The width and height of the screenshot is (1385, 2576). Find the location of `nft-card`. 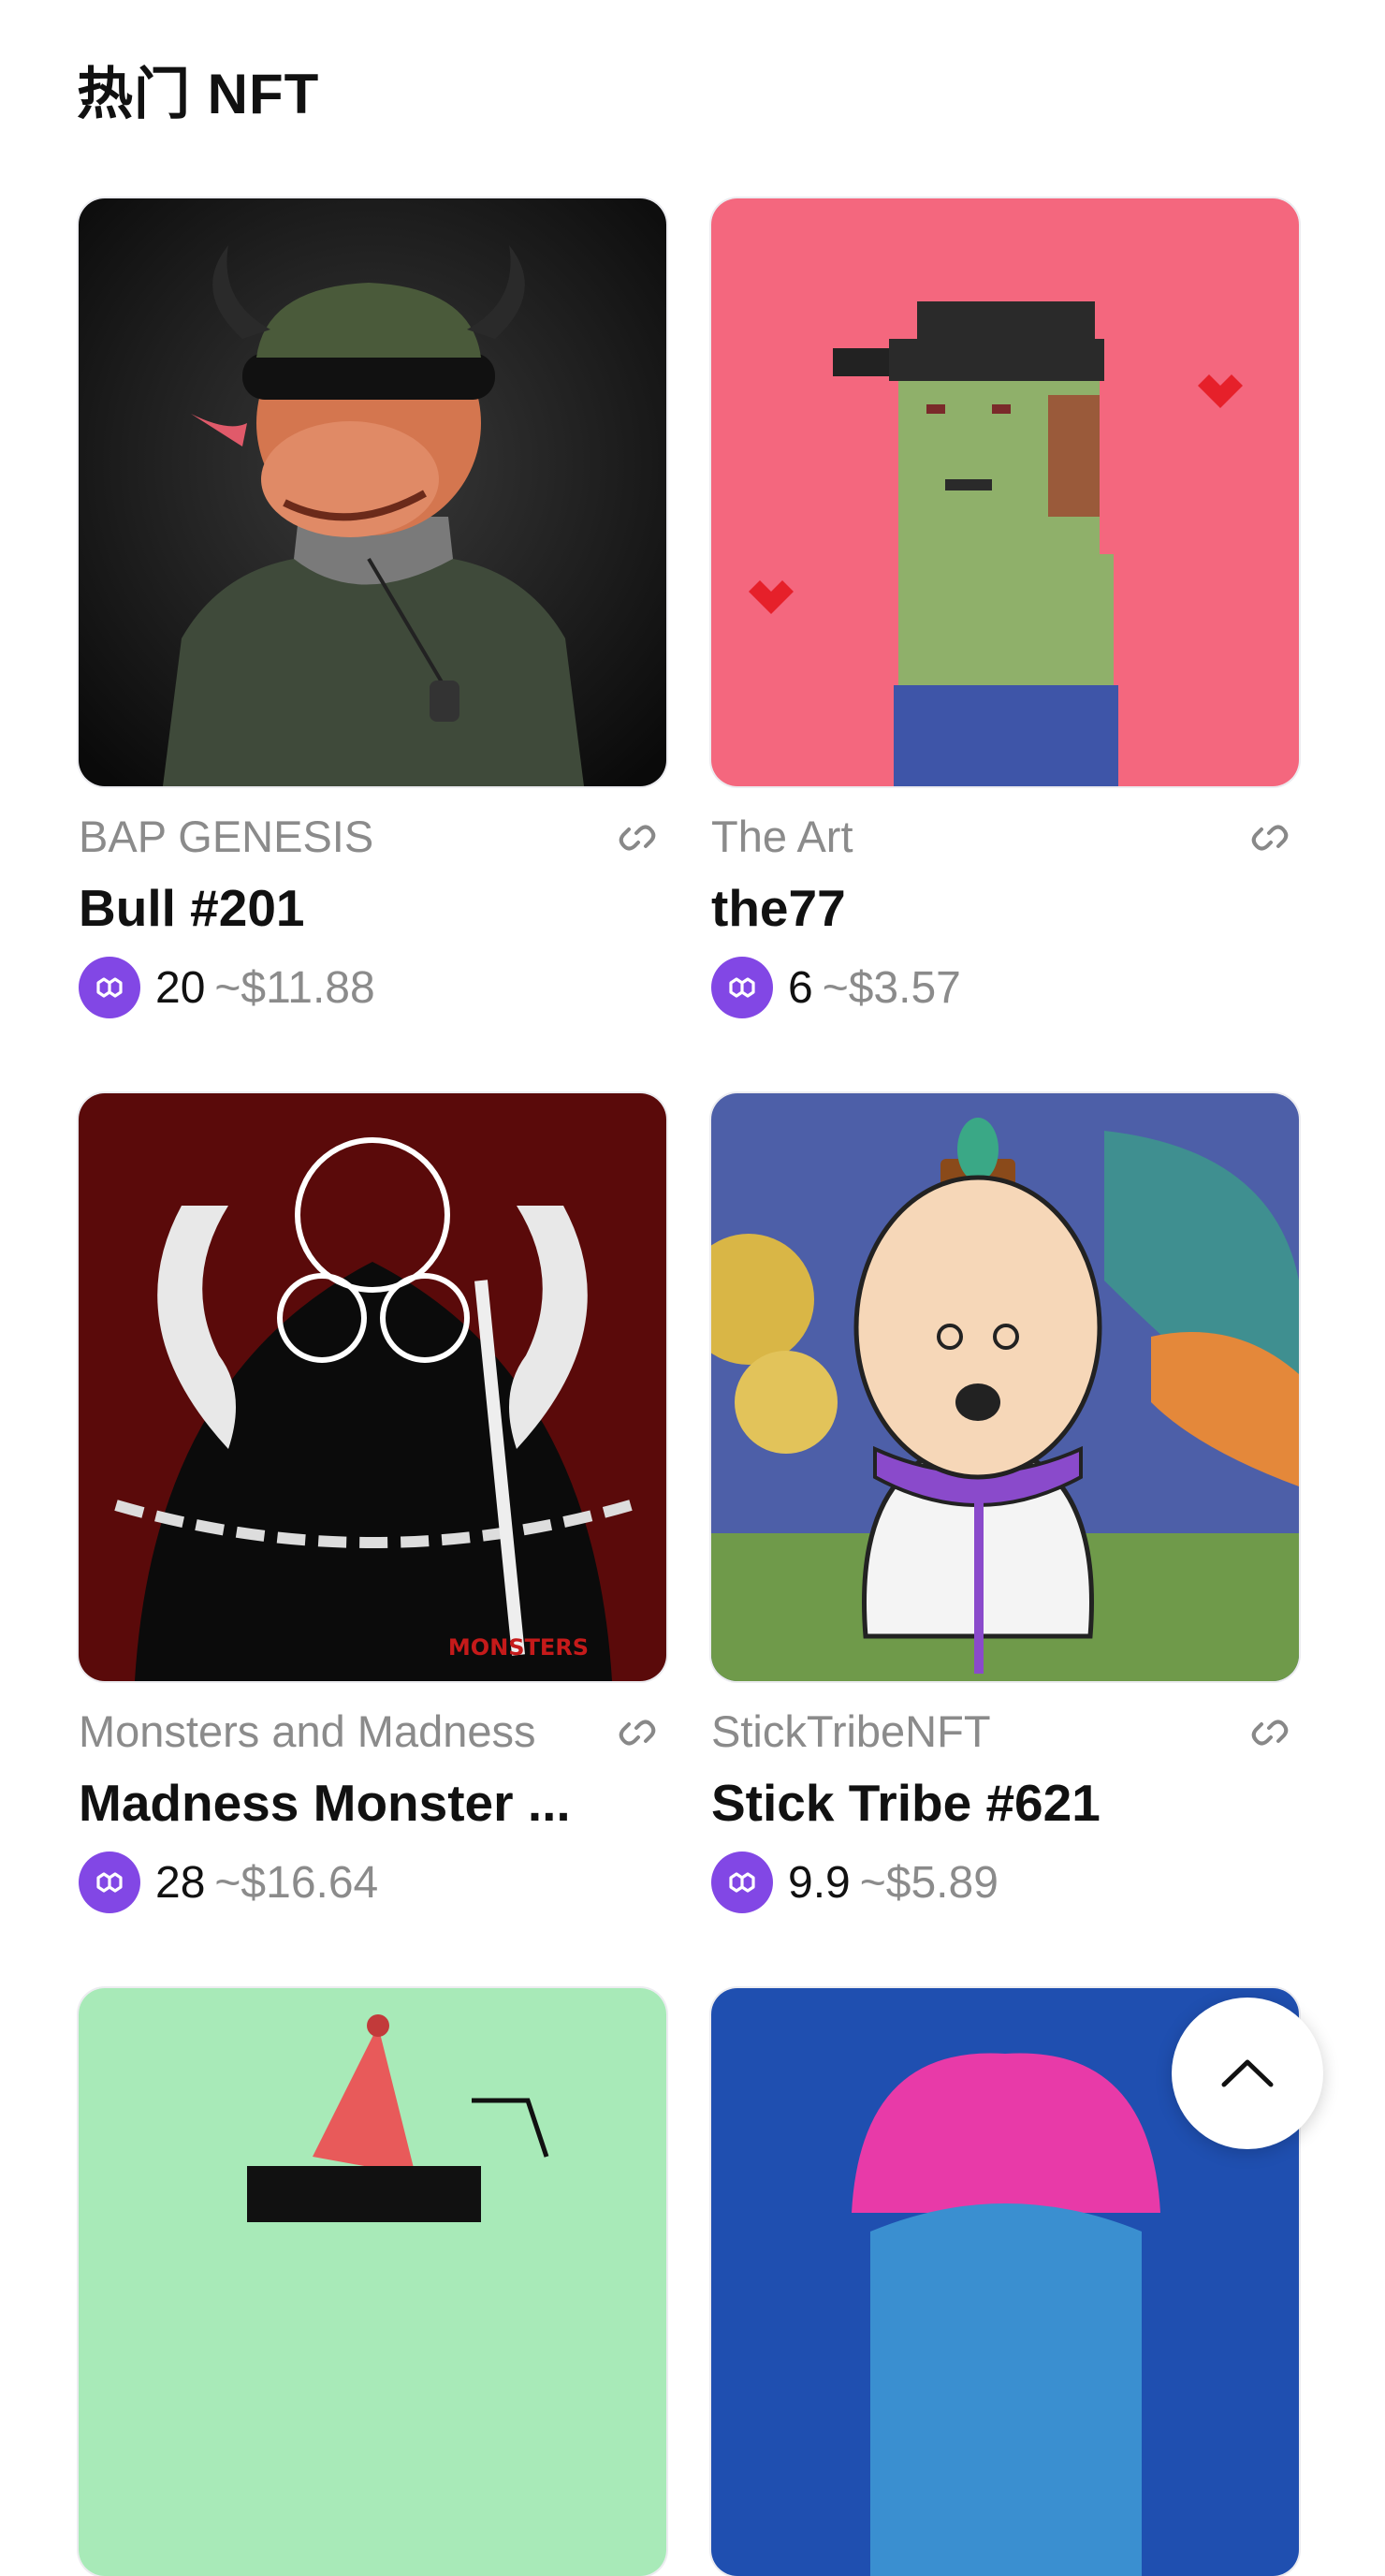

nft-card is located at coordinates (373, 2282).